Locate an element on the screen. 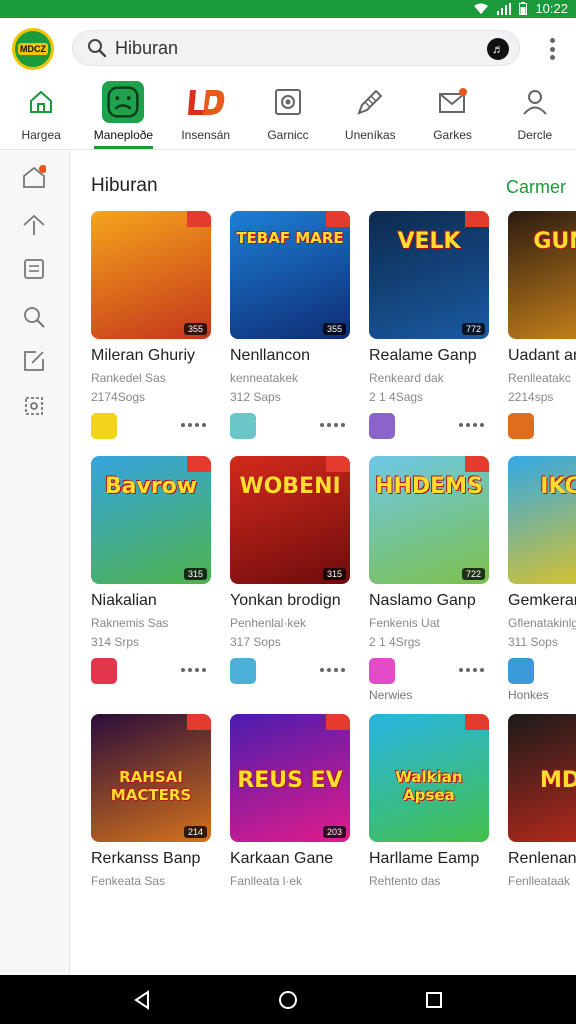 The image size is (576, 1024). thumbnail-title: REUS EV is located at coordinates (290, 780).